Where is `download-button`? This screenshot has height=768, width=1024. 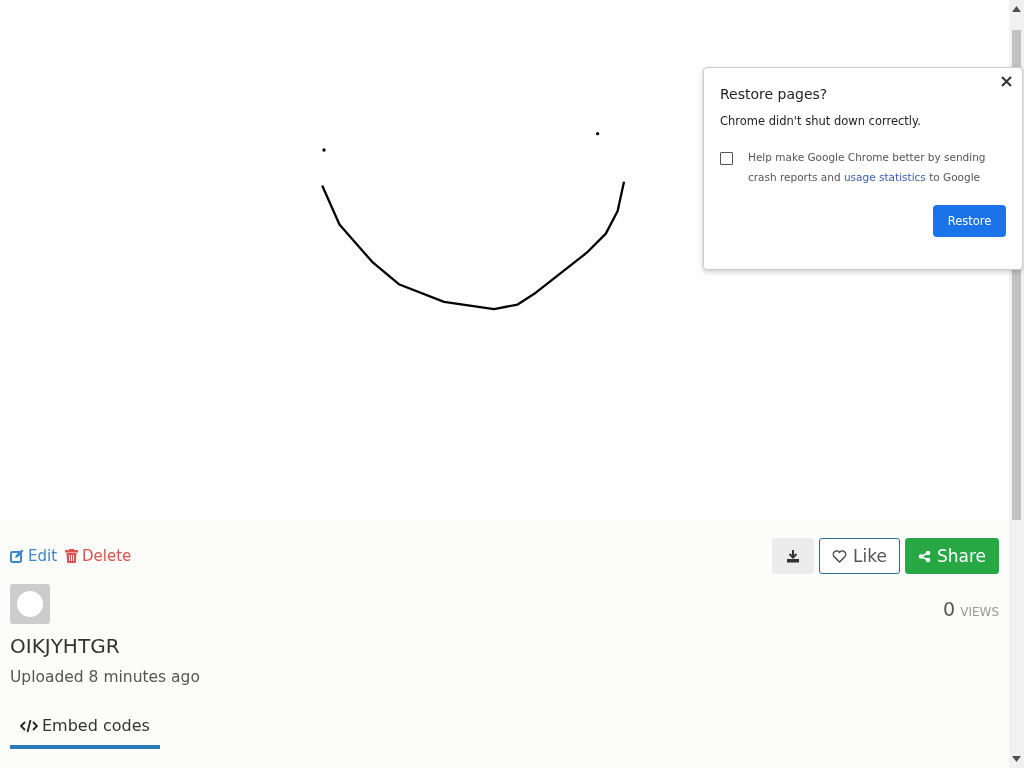
download-button is located at coordinates (793, 556).